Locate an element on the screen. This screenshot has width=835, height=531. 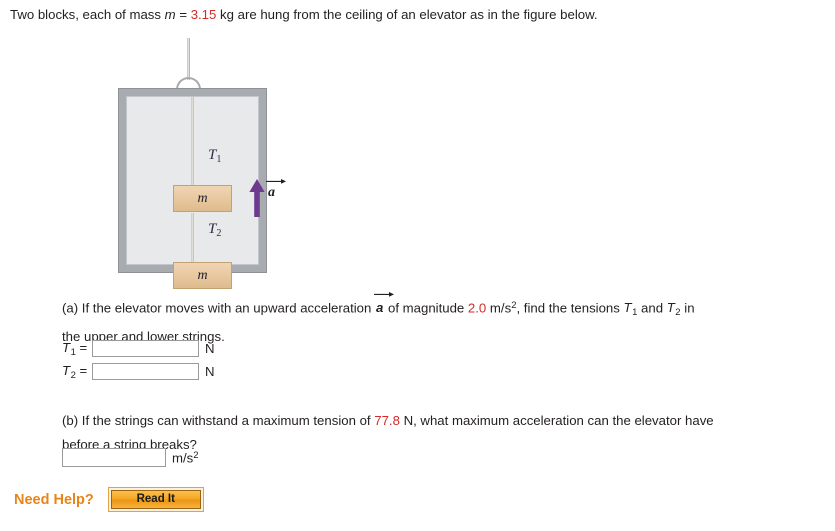
tension-label-t1-sub: 1 is located at coordinates (219, 160).